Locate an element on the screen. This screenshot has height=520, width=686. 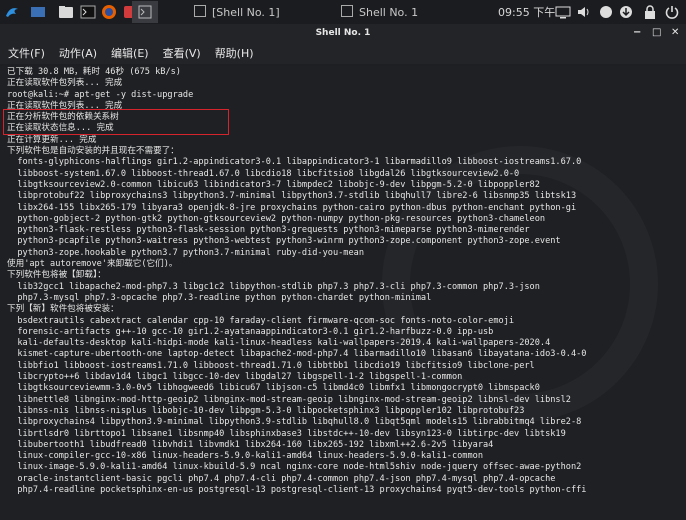
terminal-line: 正在计算更新... 完成 is located at coordinates (52, 139).